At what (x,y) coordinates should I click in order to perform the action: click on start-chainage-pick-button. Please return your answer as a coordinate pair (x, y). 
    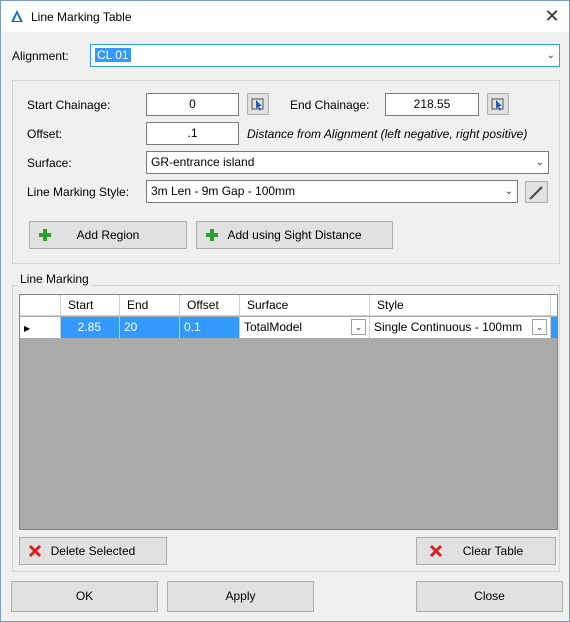
    Looking at the image, I should click on (258, 104).